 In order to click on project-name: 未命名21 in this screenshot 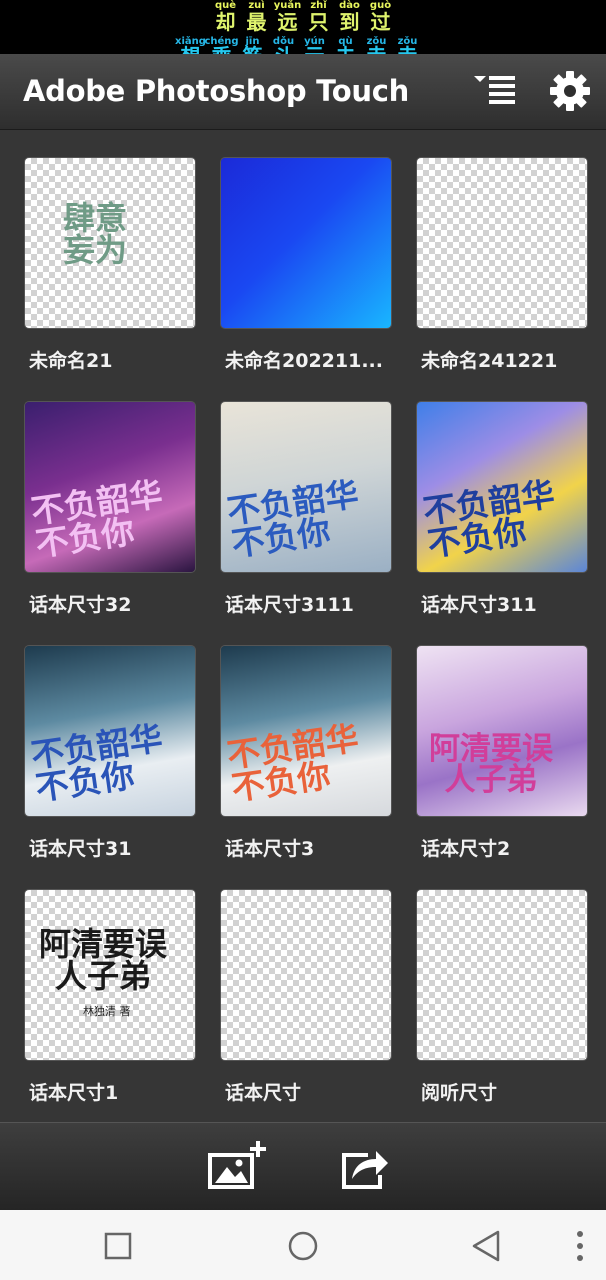, I will do `click(71, 361)`.